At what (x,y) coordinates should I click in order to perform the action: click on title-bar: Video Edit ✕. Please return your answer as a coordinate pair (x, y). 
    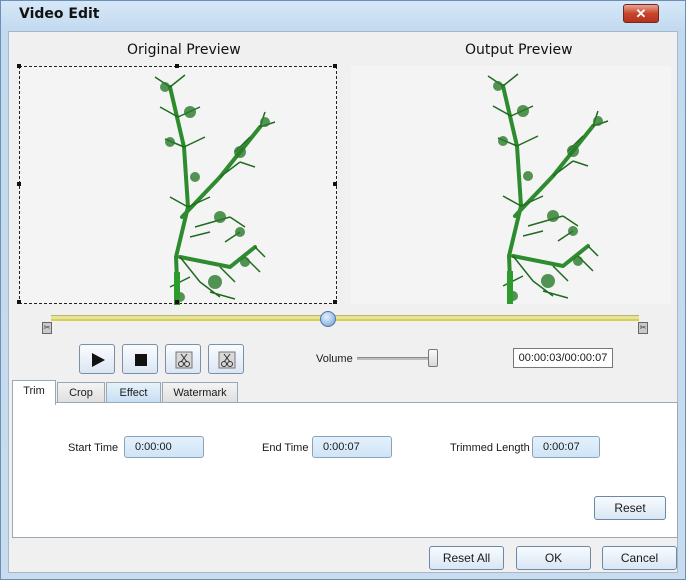
    Looking at the image, I should click on (343, 15).